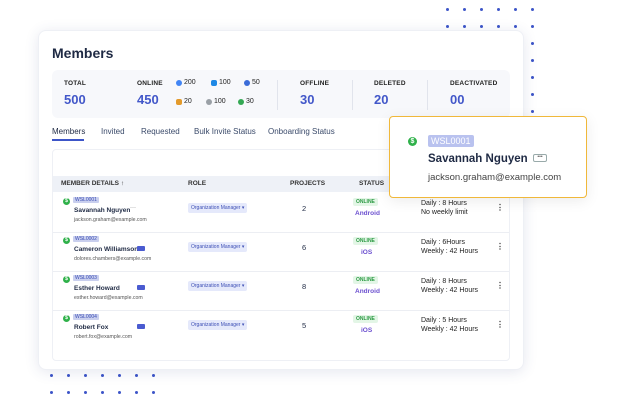 The height and width of the screenshot is (410, 622). I want to click on stat-total-label: TOTAL, so click(75, 83).